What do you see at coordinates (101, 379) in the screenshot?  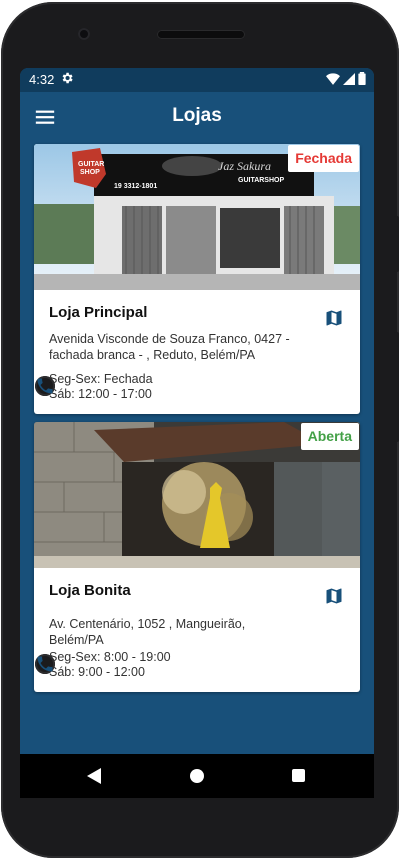 I see `hours-weekdays: Seg-Sex: Fechada` at bounding box center [101, 379].